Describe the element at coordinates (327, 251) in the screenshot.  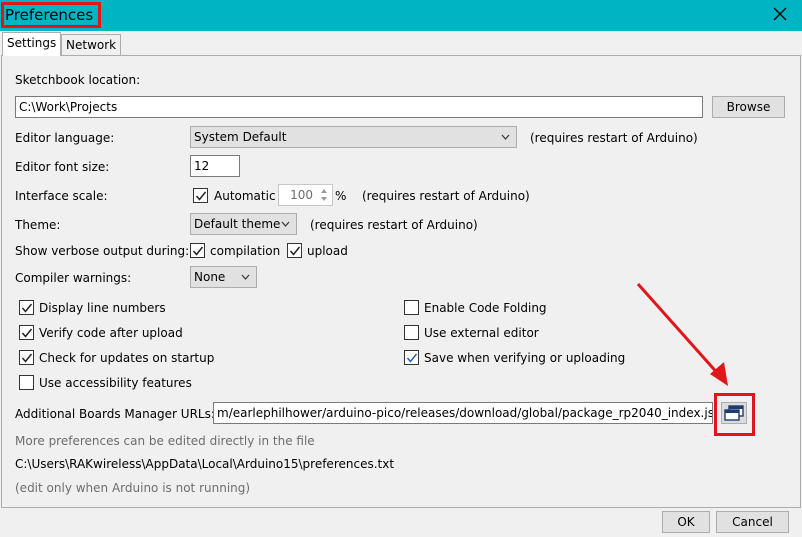
I see `upload-label: upload` at that location.